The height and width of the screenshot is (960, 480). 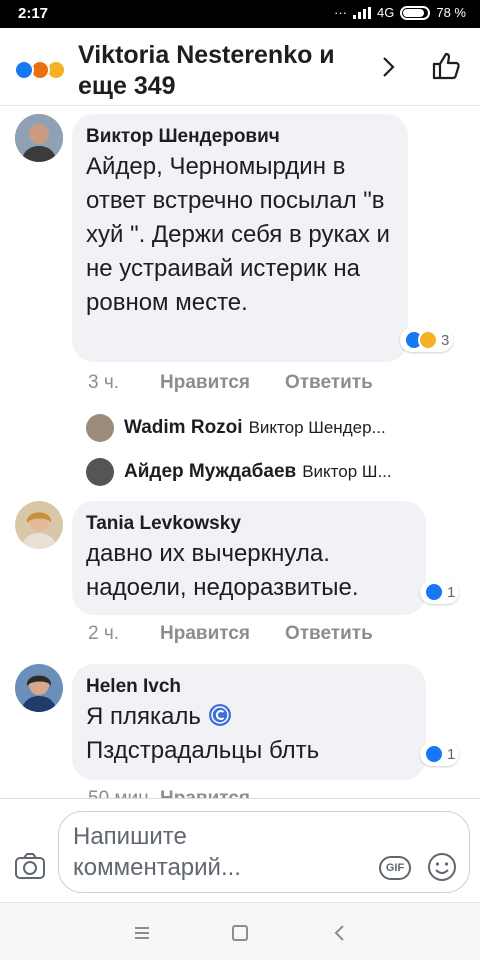 I want to click on system-nav-bar, so click(x=240, y=931).